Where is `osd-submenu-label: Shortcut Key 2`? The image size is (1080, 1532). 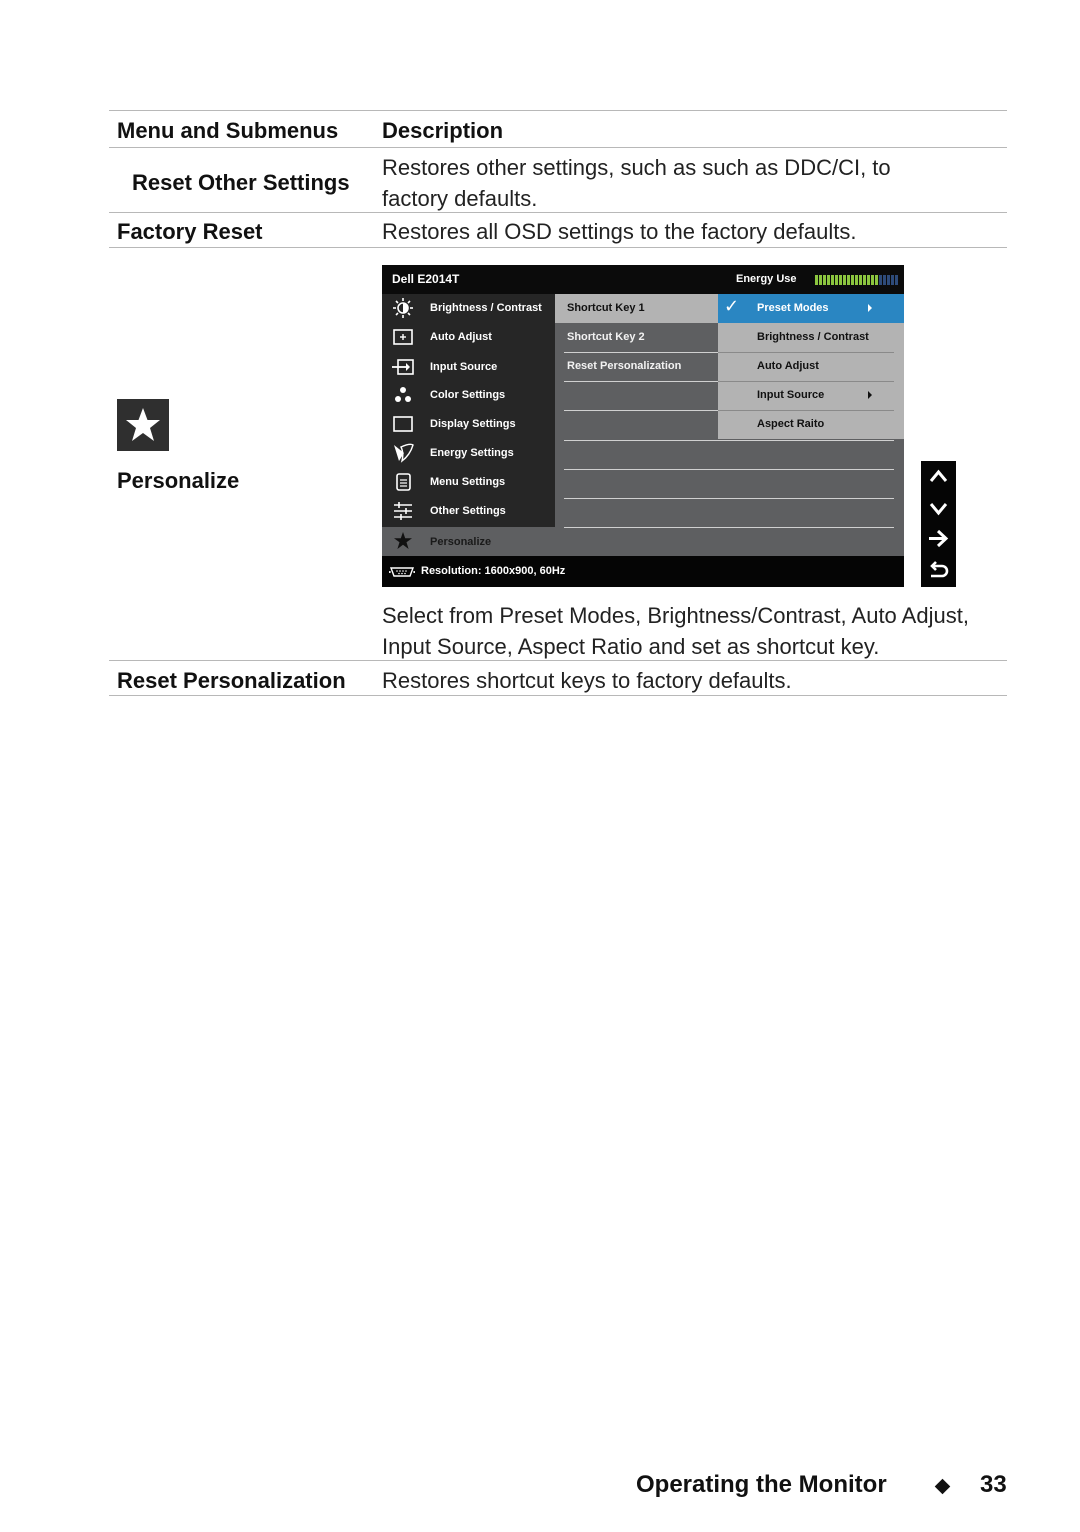 osd-submenu-label: Shortcut Key 2 is located at coordinates (606, 337).